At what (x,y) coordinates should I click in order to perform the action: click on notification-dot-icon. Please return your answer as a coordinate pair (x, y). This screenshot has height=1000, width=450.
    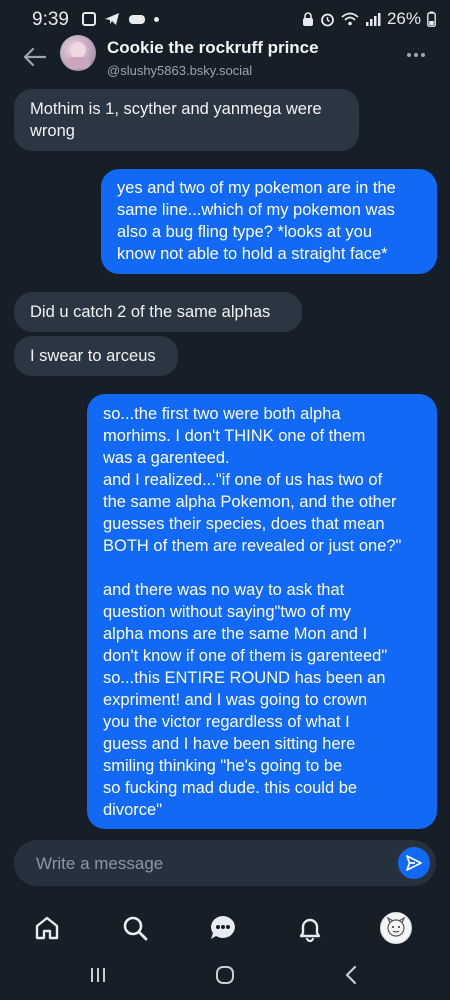
    Looking at the image, I should click on (156, 19).